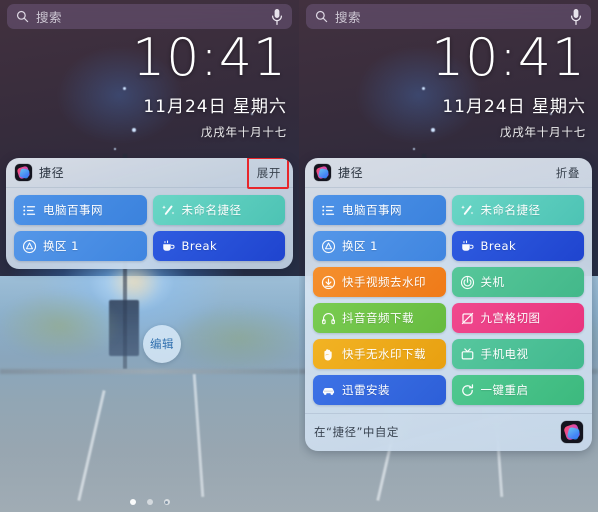 This screenshot has width=598, height=512. I want to click on shortcut-tile: 九宫格切图, so click(517, 318).